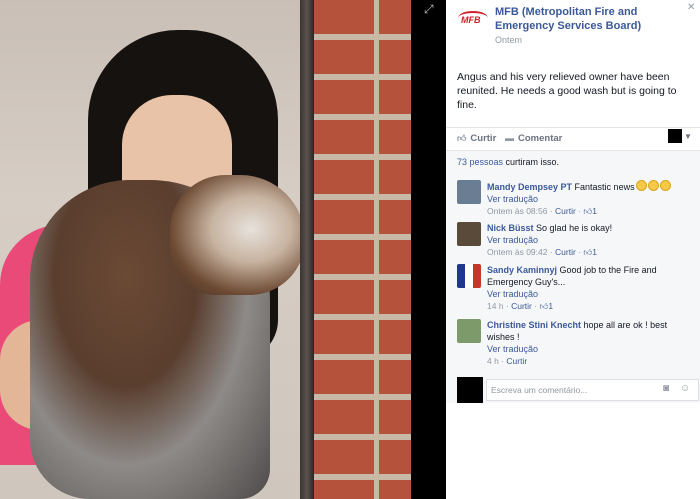 Image resolution: width=700 pixels, height=499 pixels. Describe the element at coordinates (574, 228) in the screenshot. I see `comment-text: So glad he is okay!` at that location.